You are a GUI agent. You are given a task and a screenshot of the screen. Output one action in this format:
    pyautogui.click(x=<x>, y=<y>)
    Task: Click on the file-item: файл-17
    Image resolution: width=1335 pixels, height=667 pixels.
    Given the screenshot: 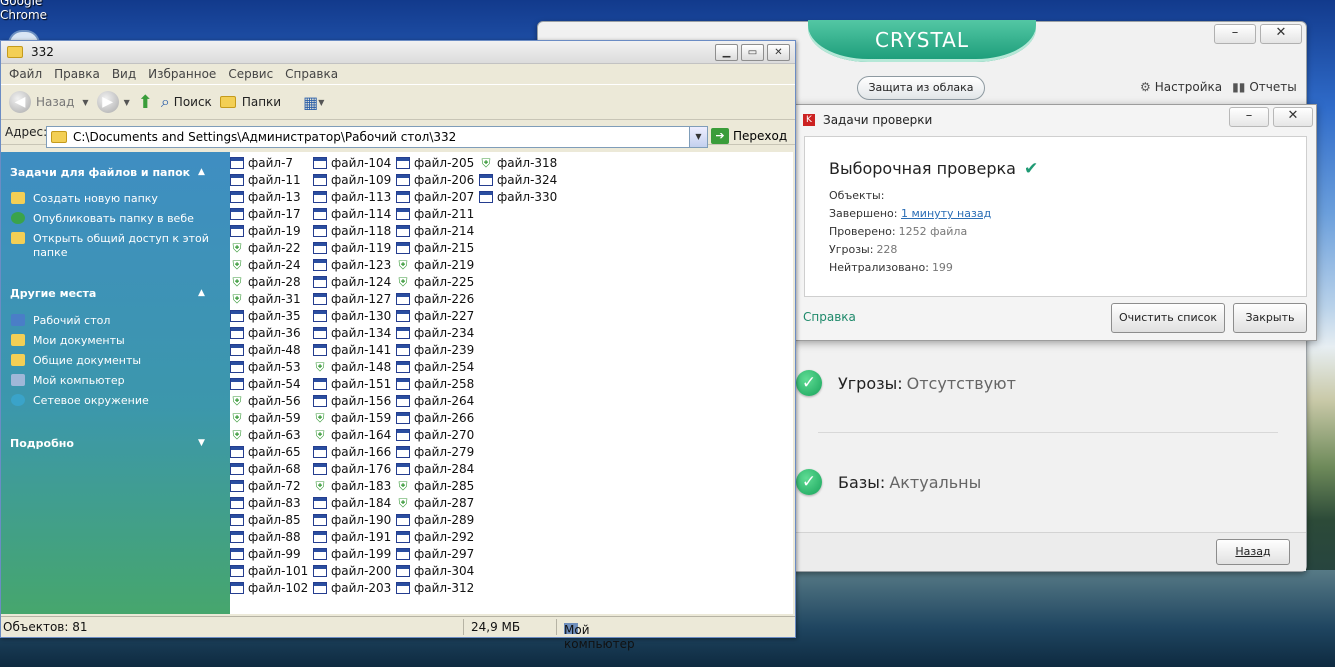 What is the action you would take?
    pyautogui.click(x=265, y=213)
    